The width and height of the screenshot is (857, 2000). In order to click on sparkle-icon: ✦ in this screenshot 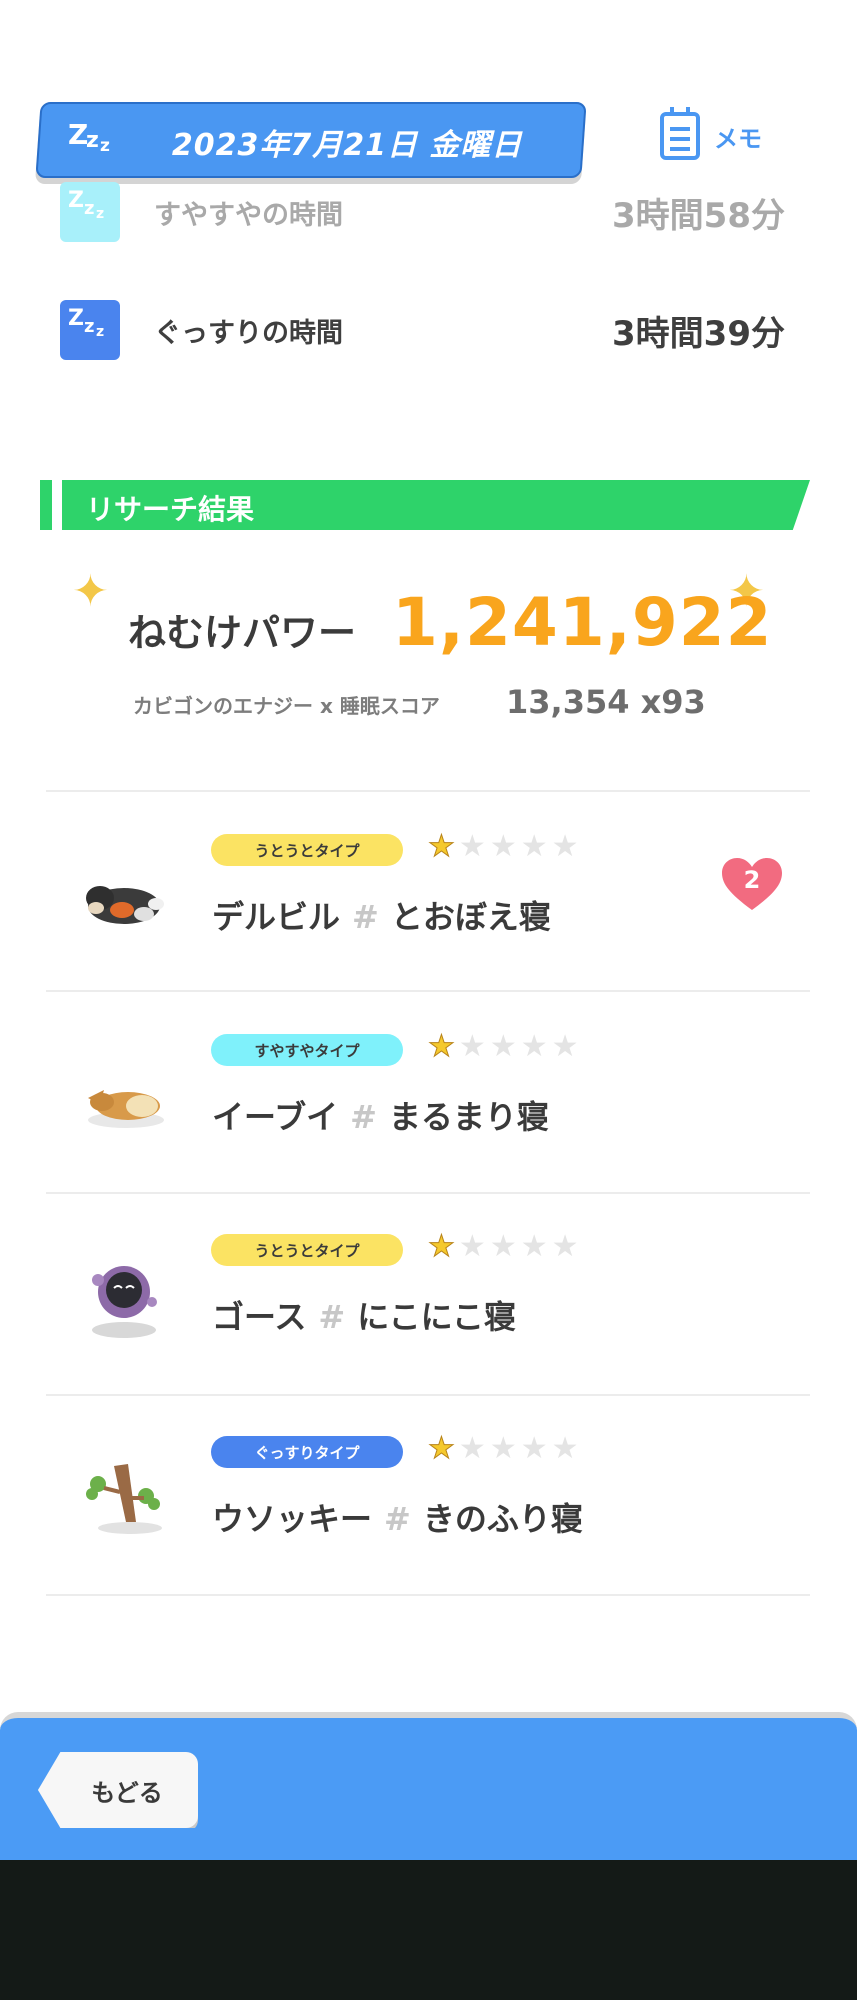, I will do `click(90, 591)`.